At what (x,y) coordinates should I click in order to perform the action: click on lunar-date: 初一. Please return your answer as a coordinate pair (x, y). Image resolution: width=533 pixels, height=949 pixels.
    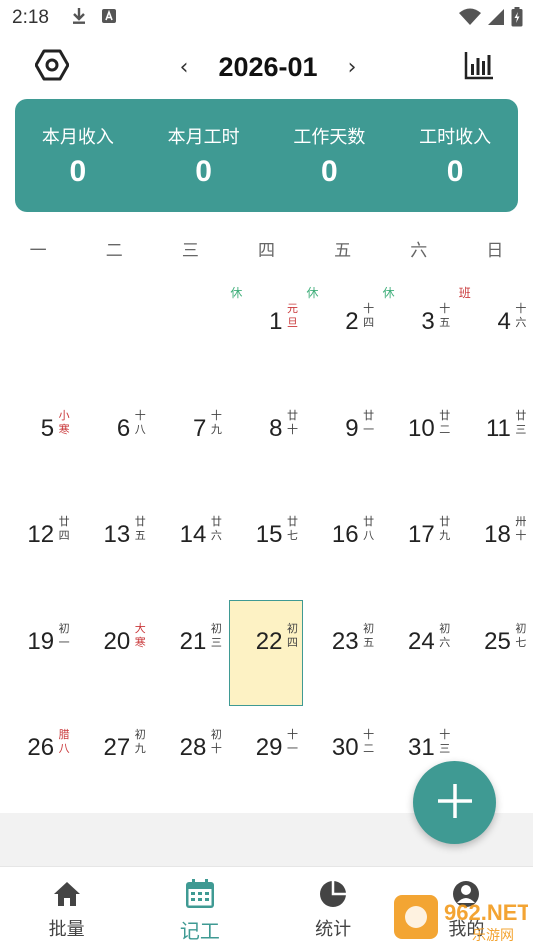
    Looking at the image, I should click on (64, 635).